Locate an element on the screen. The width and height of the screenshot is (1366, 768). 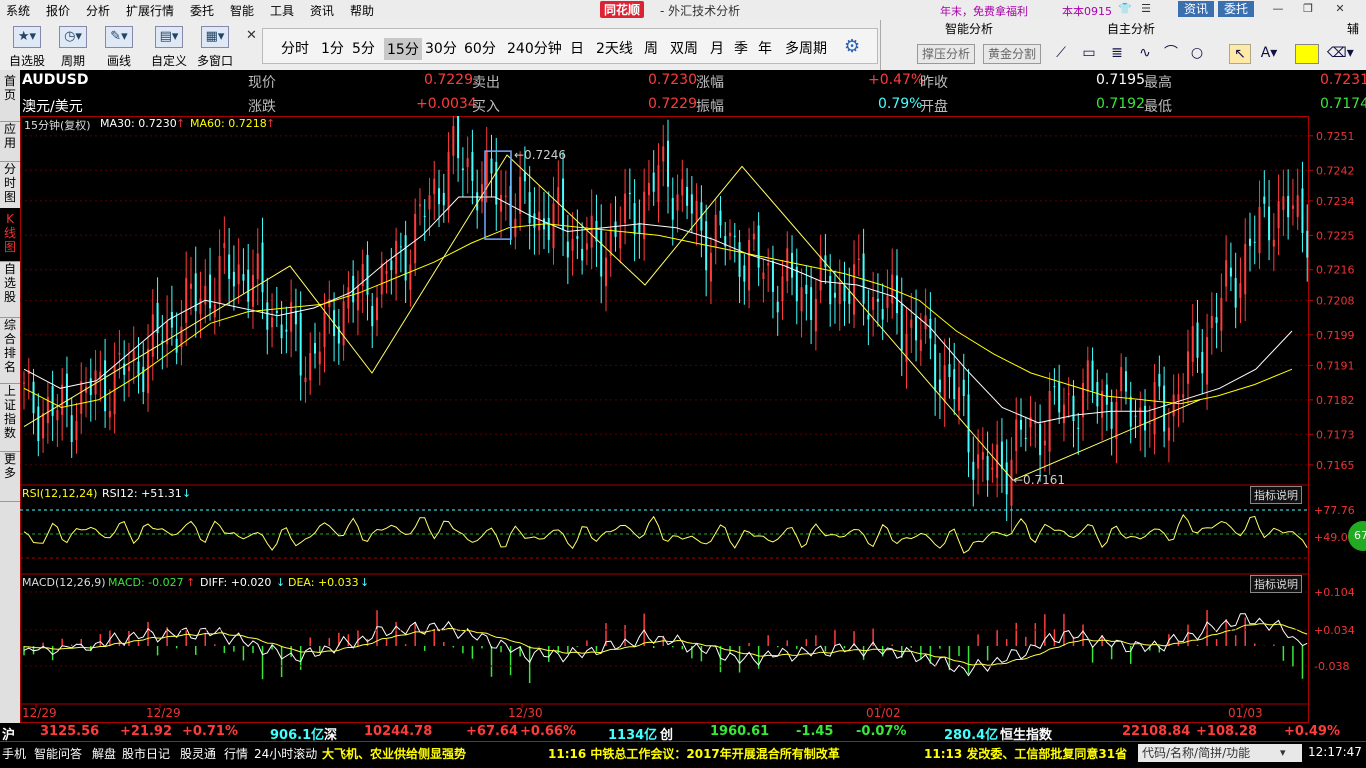
trade-button: 委托 is located at coordinates (1236, 9).